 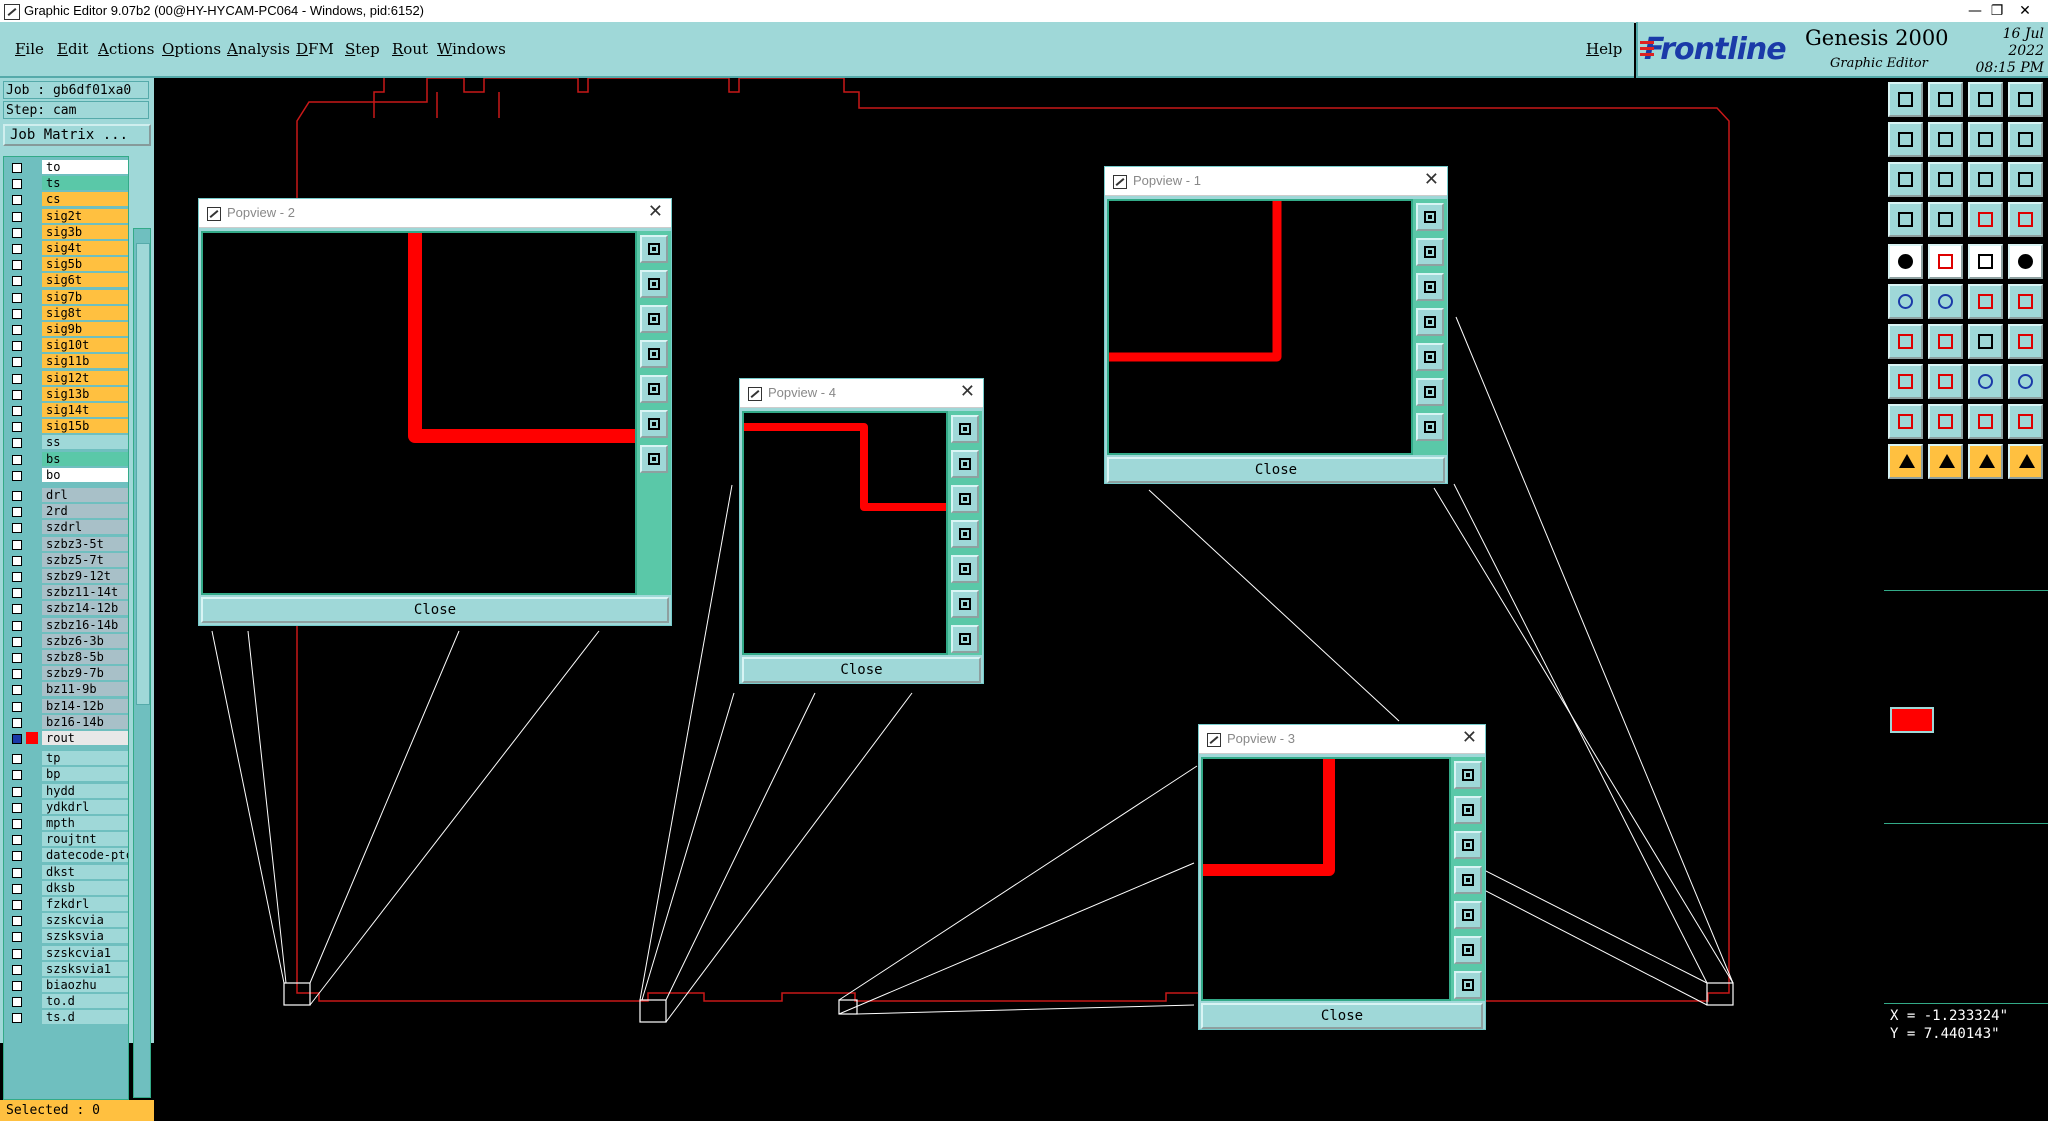 I want to click on layer-row-to: to, so click(x=67, y=167).